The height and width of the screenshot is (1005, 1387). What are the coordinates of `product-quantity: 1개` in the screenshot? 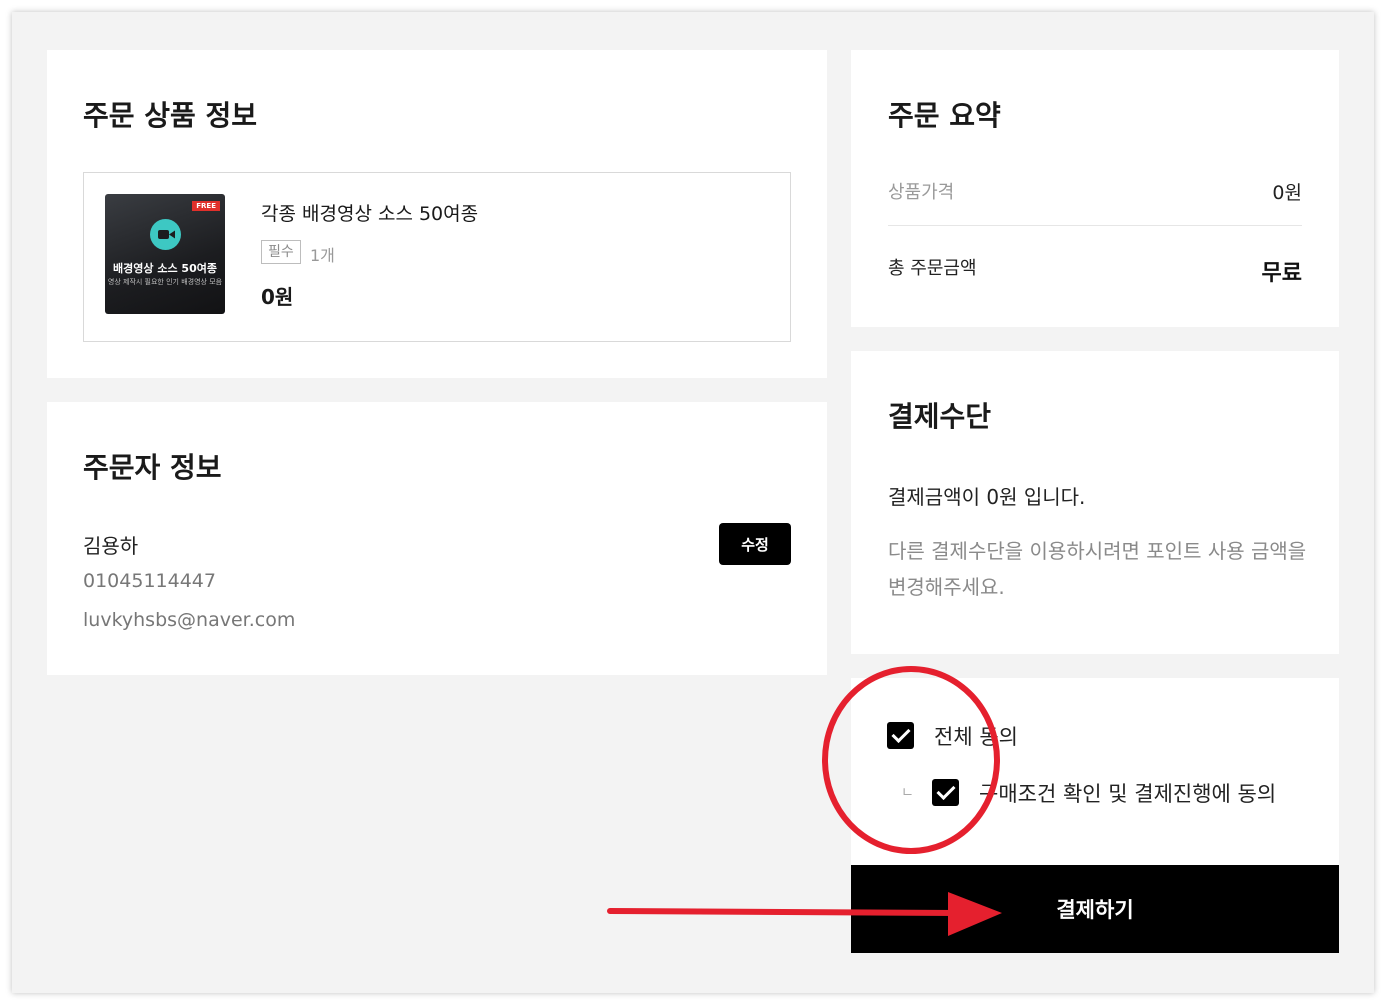 It's located at (322, 255).